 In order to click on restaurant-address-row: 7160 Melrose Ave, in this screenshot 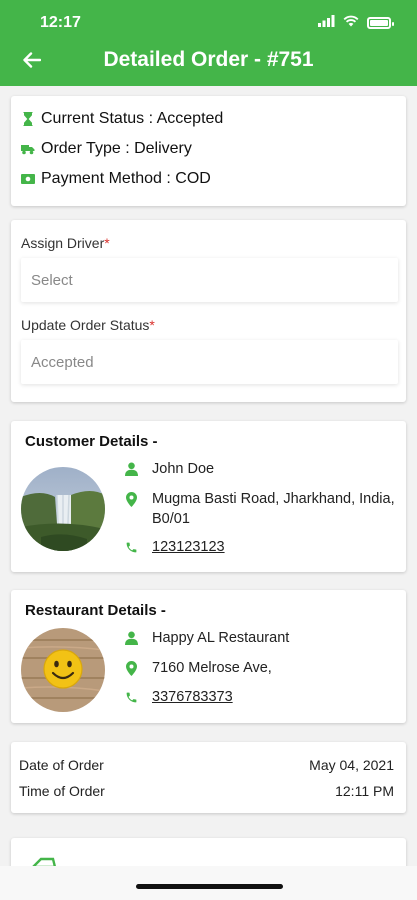, I will do `click(270, 668)`.